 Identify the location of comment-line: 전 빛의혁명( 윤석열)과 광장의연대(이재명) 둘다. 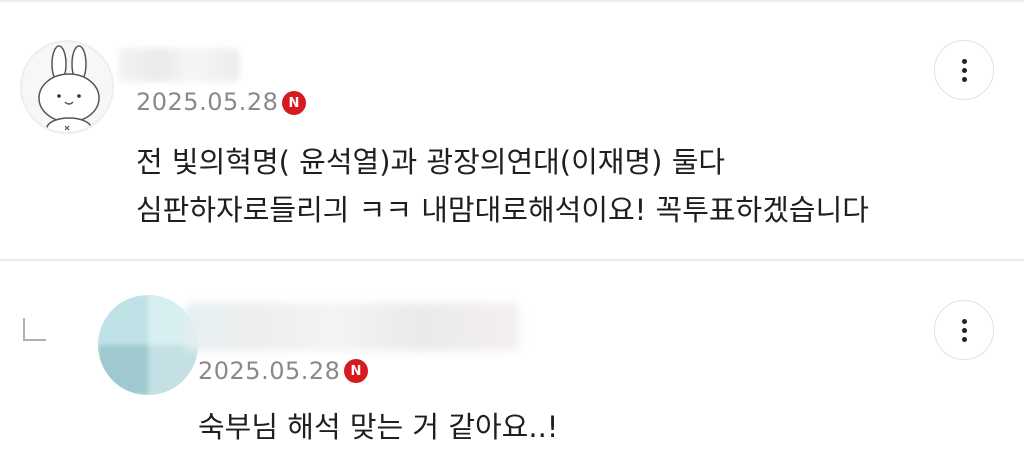
(431, 162).